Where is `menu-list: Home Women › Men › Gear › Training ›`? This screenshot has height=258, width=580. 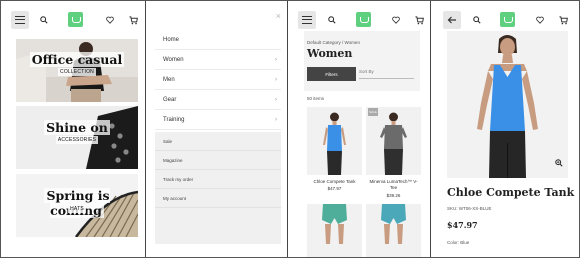 menu-list: Home Women › Men › Gear › Training › is located at coordinates (218, 80).